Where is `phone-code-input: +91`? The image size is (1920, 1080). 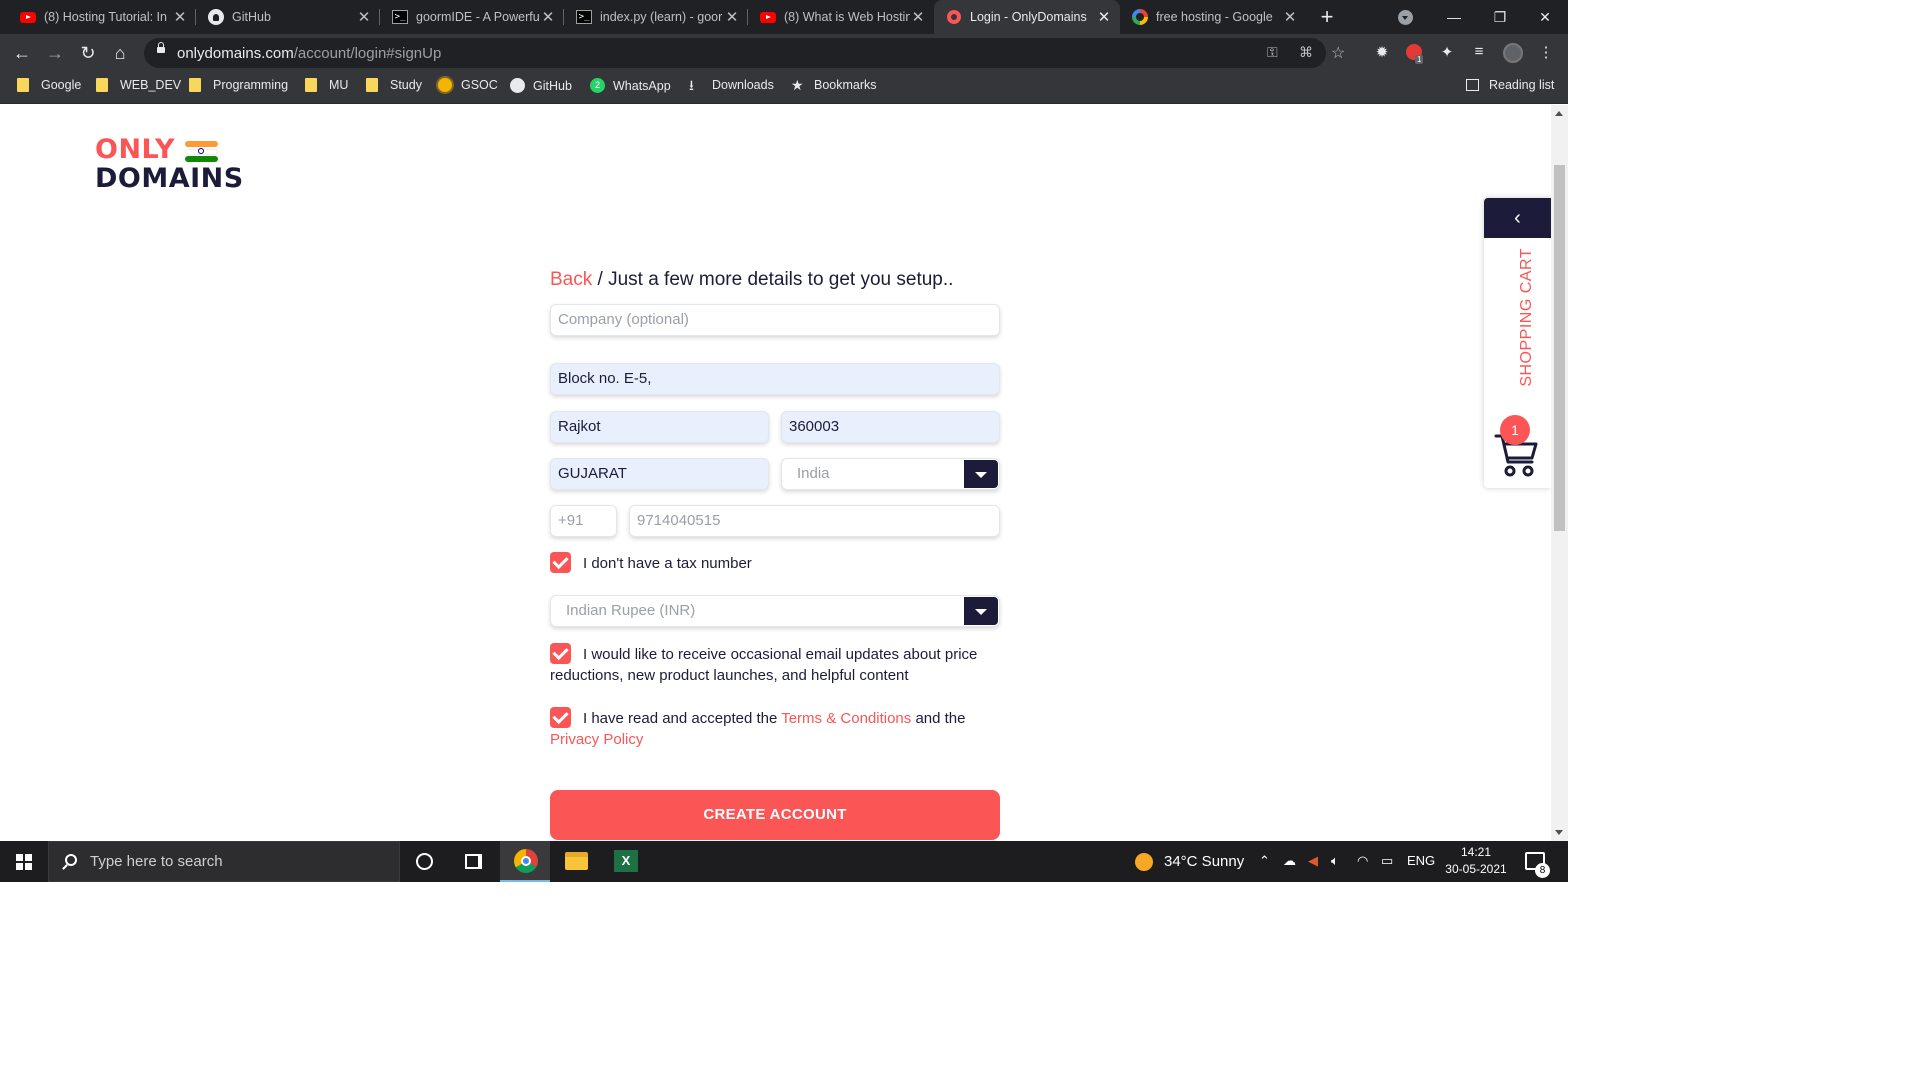 phone-code-input: +91 is located at coordinates (583, 521).